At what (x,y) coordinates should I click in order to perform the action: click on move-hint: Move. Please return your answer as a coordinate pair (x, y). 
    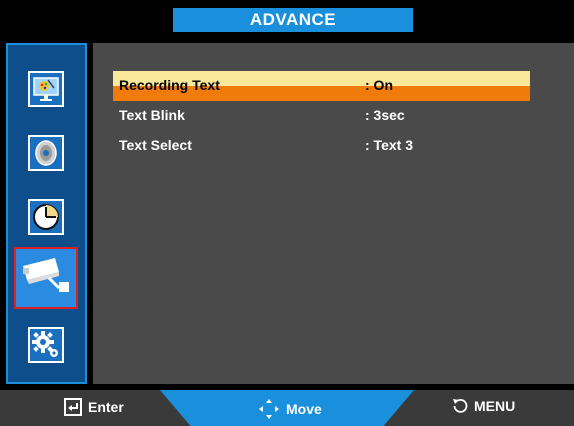
    Looking at the image, I should click on (290, 409).